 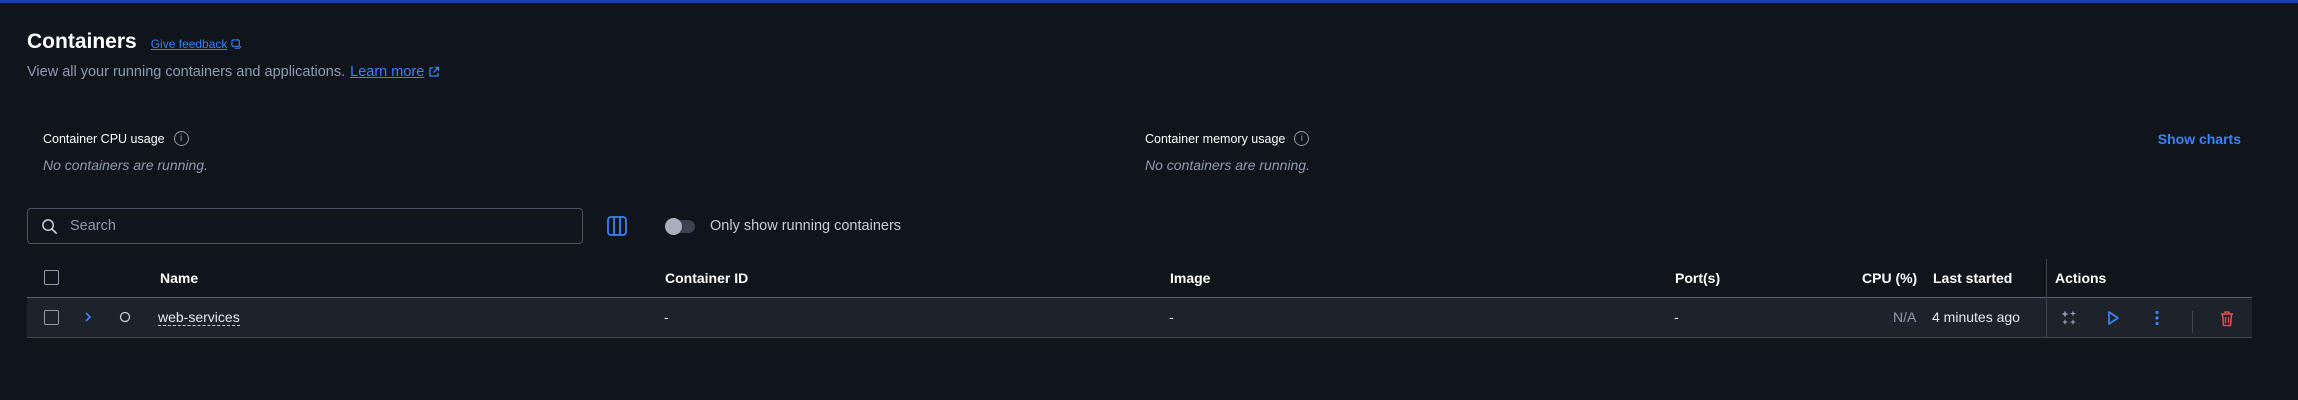 What do you see at coordinates (125, 165) in the screenshot?
I see `cpu-usage-empty: No containers are running.` at bounding box center [125, 165].